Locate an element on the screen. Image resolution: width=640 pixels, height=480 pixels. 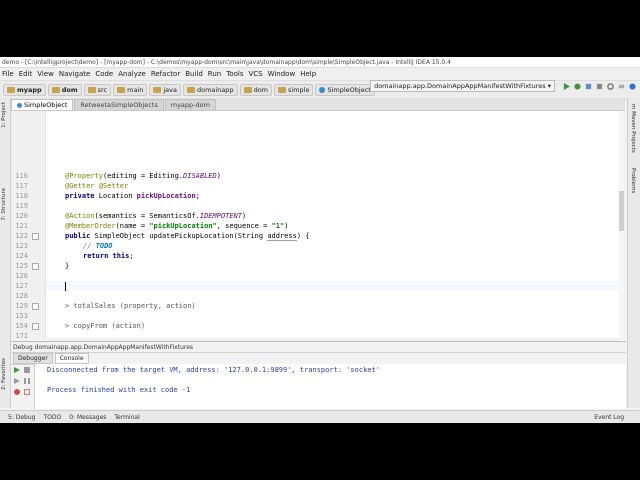
breadcrumb-src: src is located at coordinates (97, 90).